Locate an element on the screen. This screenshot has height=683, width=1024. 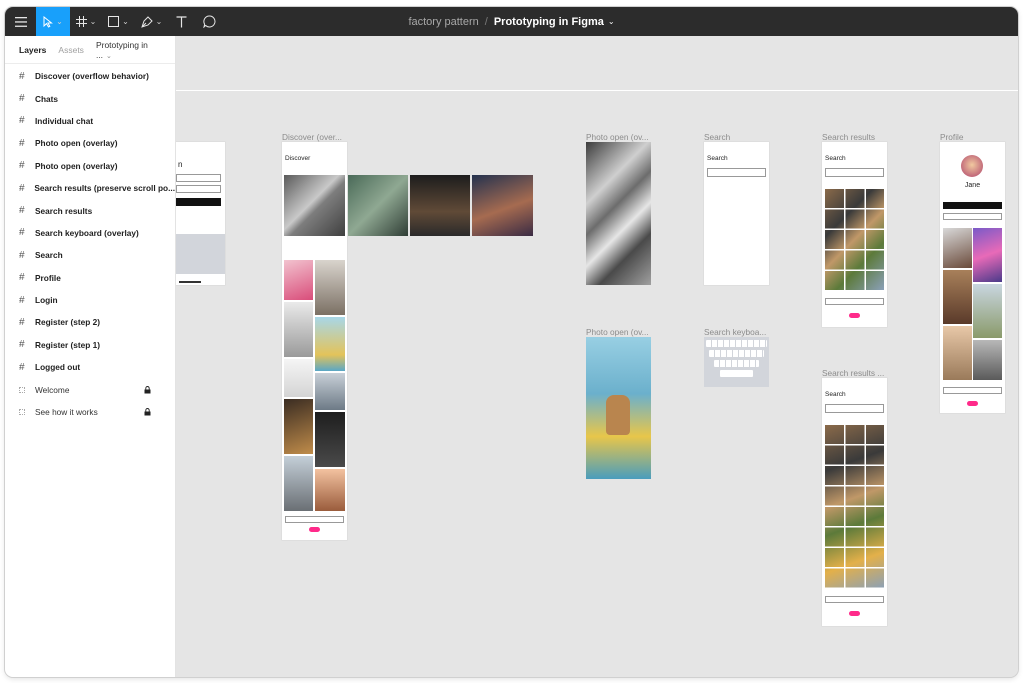
layer-item: # Logged out is located at coordinates (90, 367).